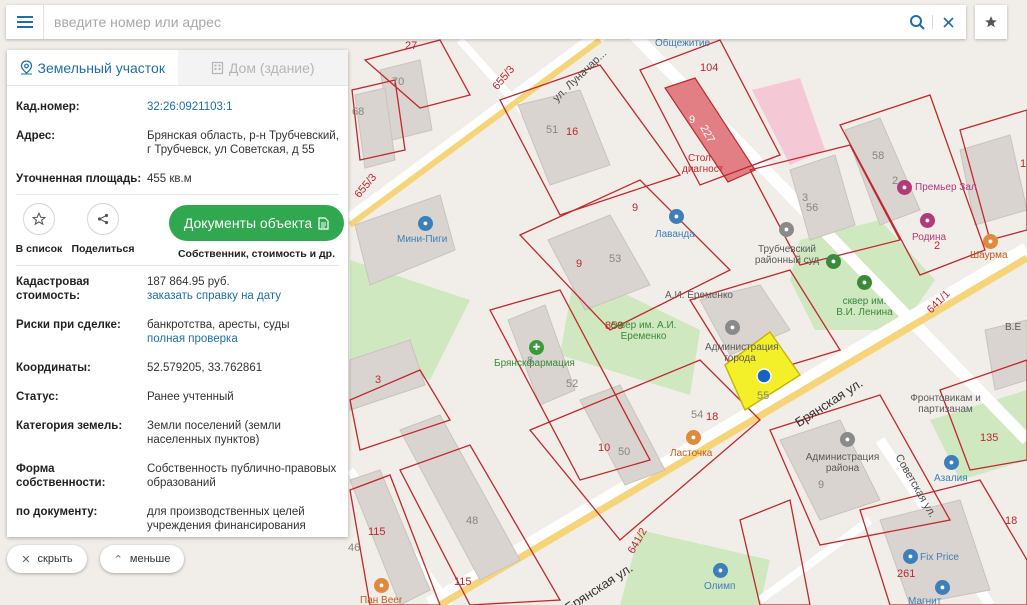 This screenshot has width=1027, height=605. I want to click on menu-icon, so click(24, 22).